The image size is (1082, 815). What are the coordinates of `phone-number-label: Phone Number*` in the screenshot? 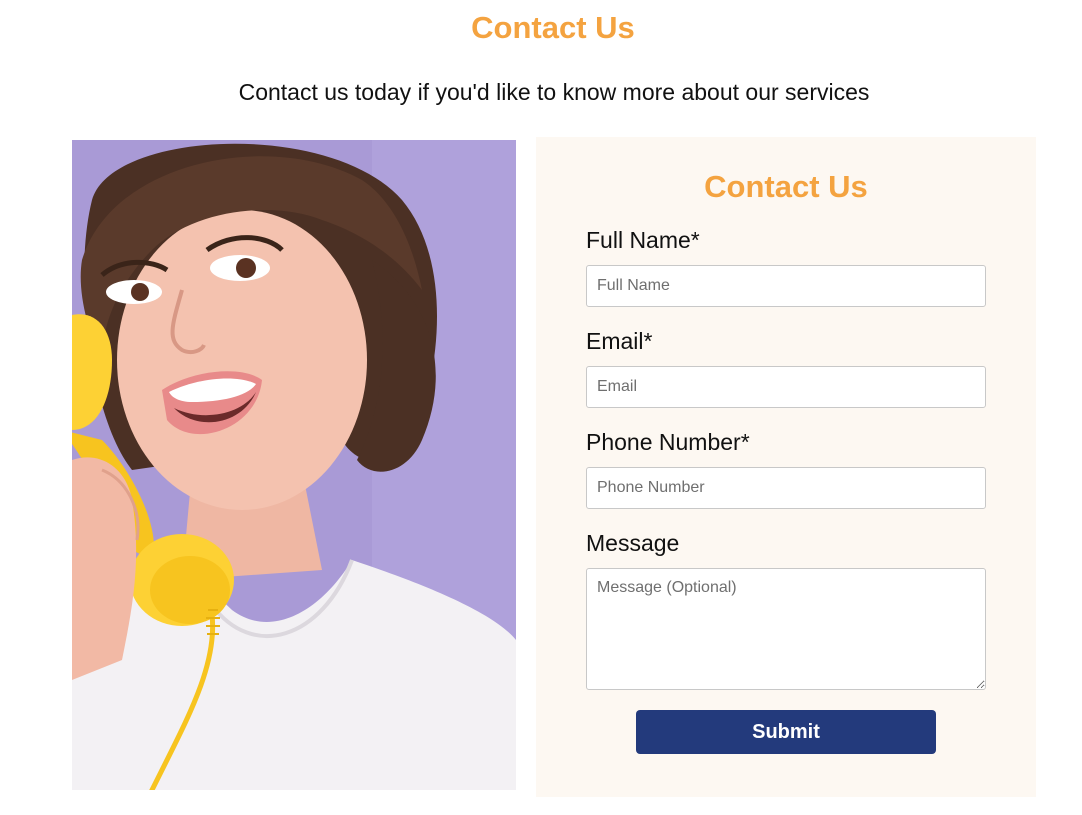 It's located at (668, 442).